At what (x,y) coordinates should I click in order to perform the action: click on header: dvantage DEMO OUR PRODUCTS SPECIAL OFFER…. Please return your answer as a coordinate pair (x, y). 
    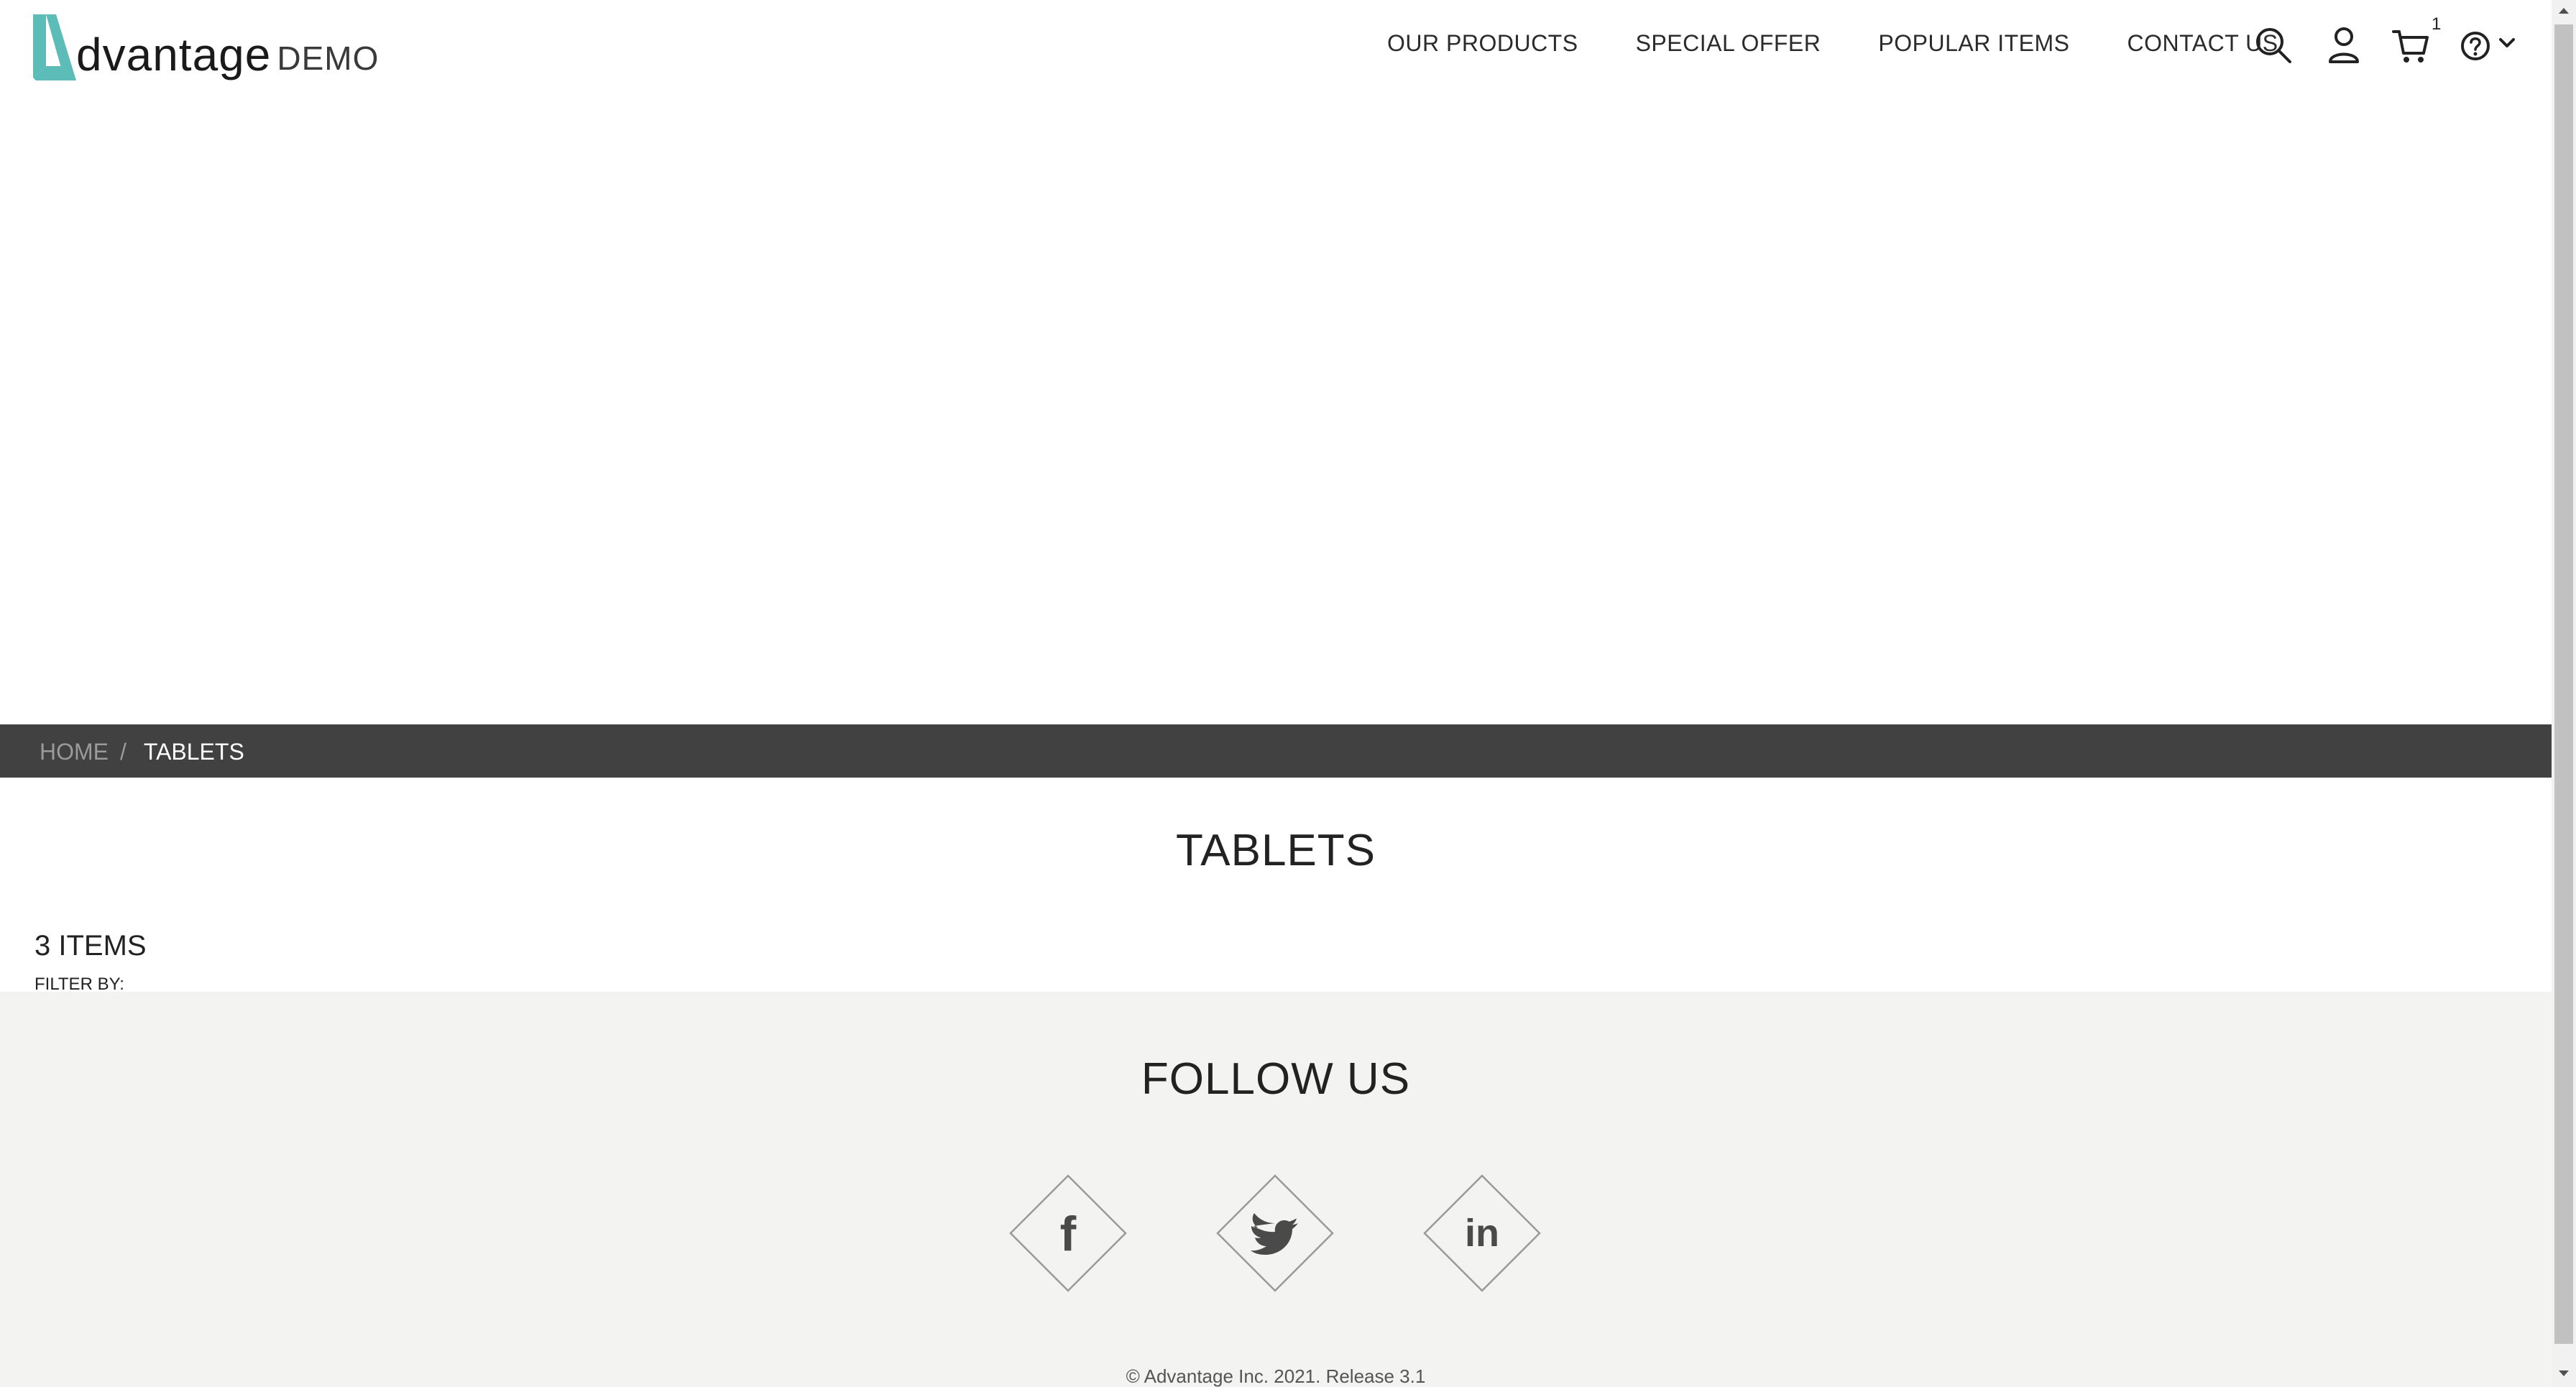
    Looking at the image, I should click on (1276, 47).